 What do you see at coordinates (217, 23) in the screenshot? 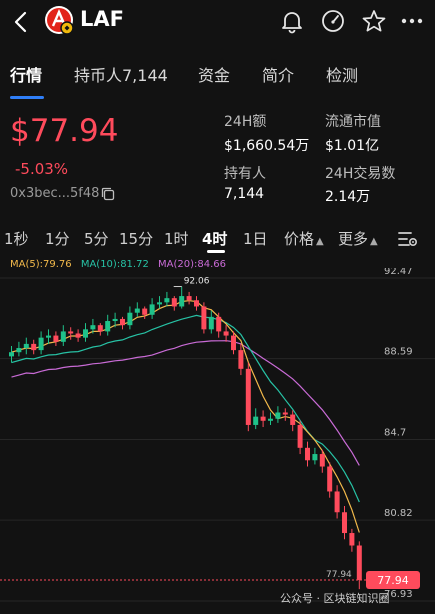
I see `header-bar: LAF` at bounding box center [217, 23].